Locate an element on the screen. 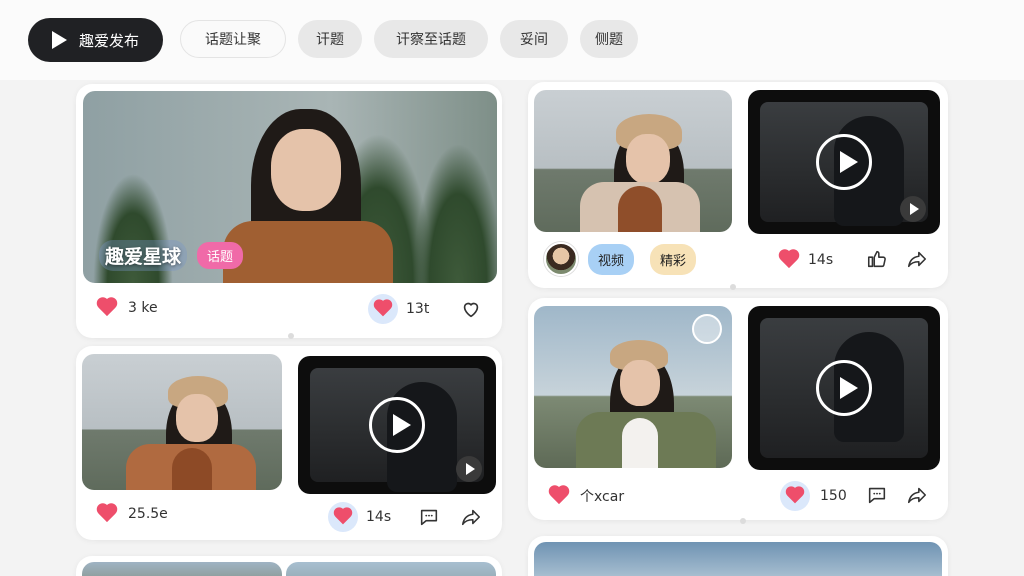 This screenshot has height=576, width=1024. publish-button: 趣爱发布 is located at coordinates (95, 40).